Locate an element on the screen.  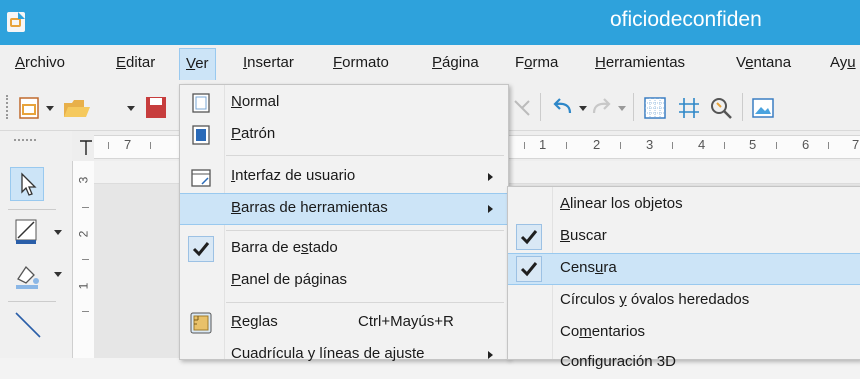
menu-item-interfaz-de-usuario: Interfaz de usuario is located at coordinates (344, 177).